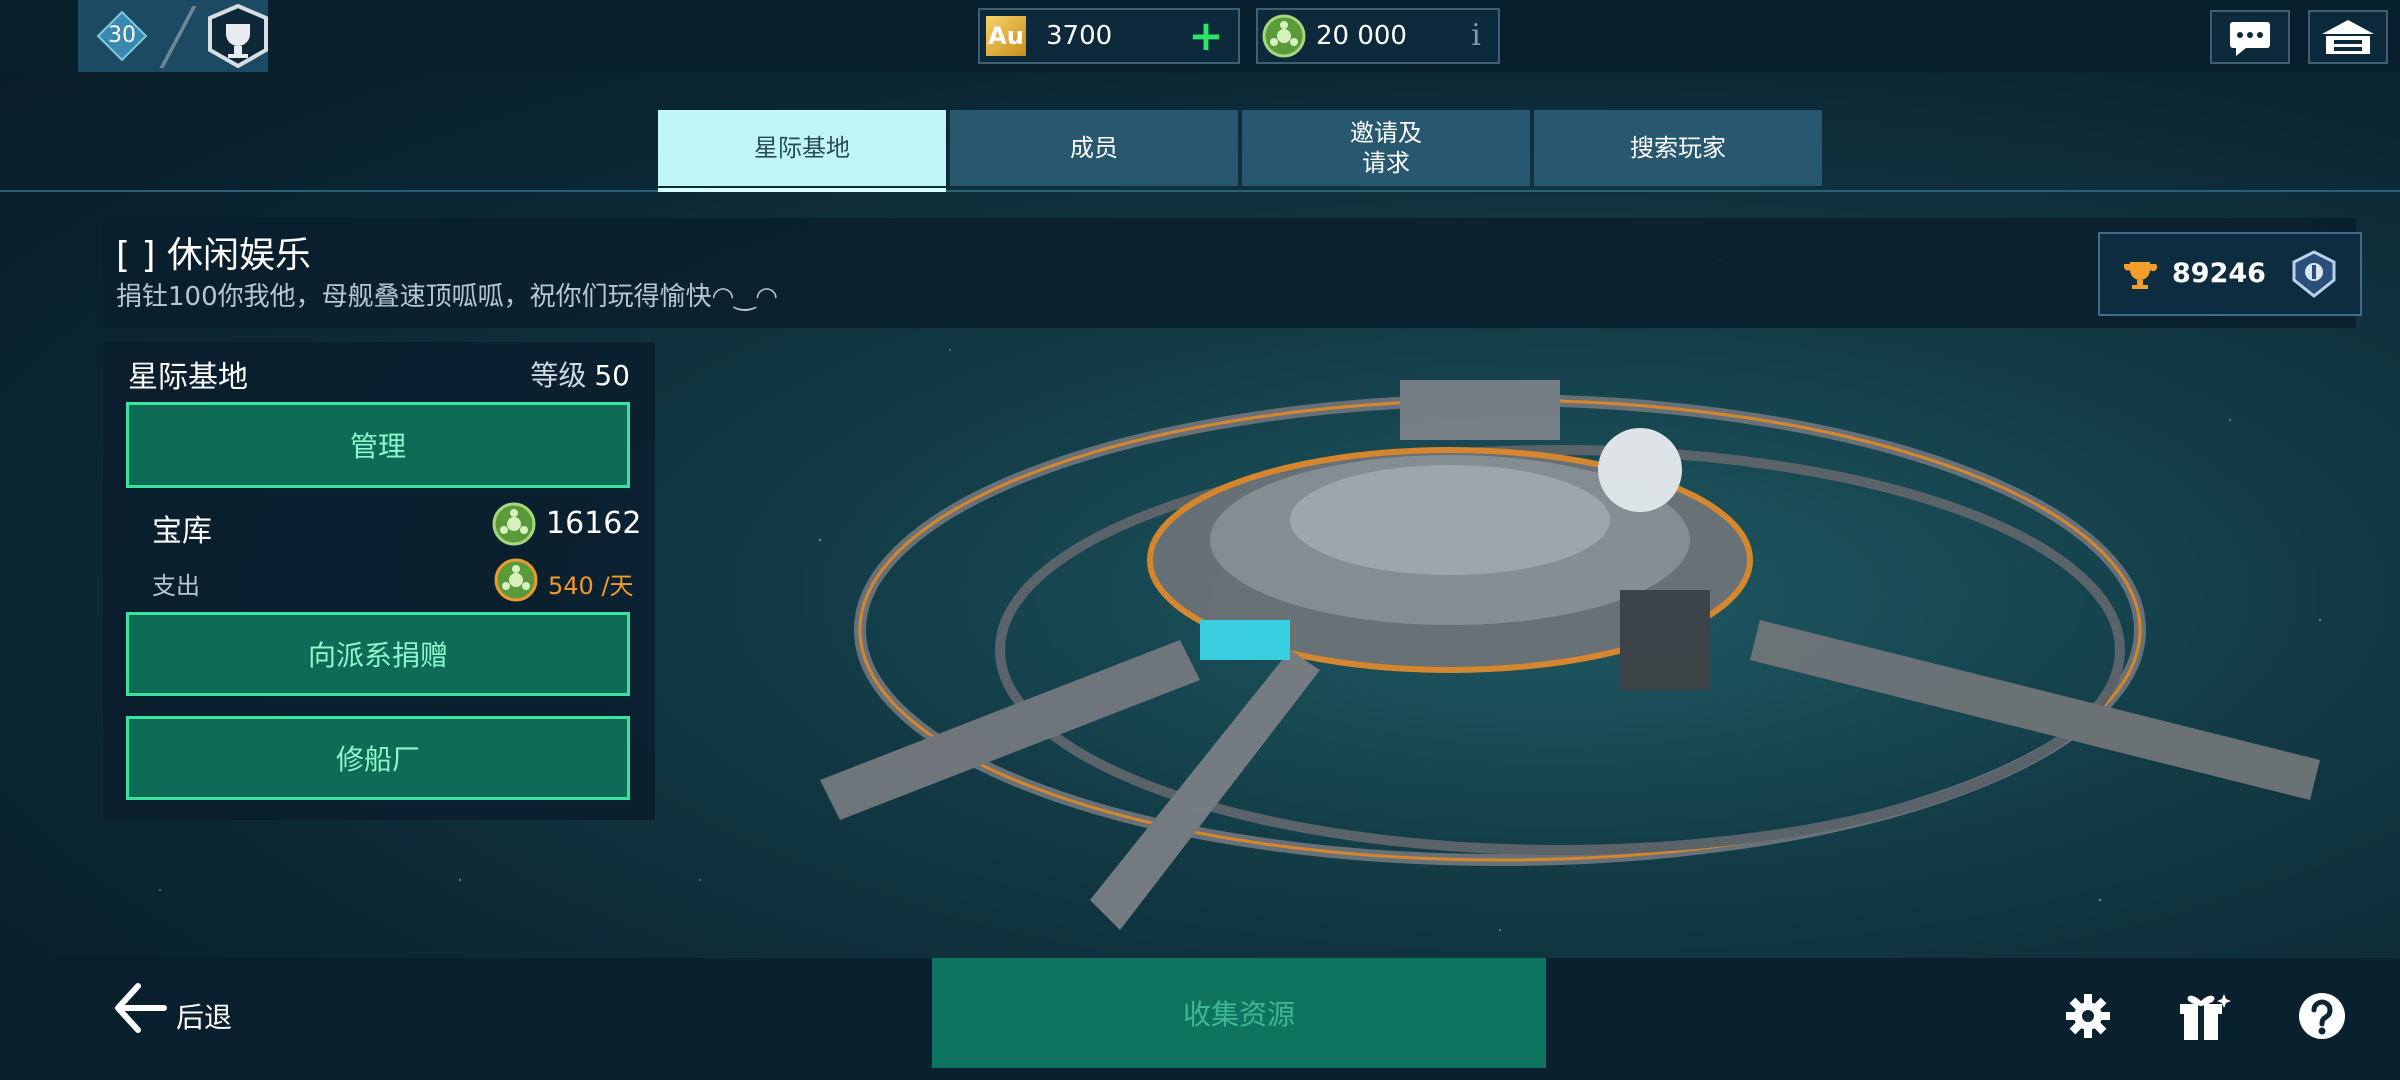  I want to click on gold-resource: Au 3700 +, so click(1109, 36).